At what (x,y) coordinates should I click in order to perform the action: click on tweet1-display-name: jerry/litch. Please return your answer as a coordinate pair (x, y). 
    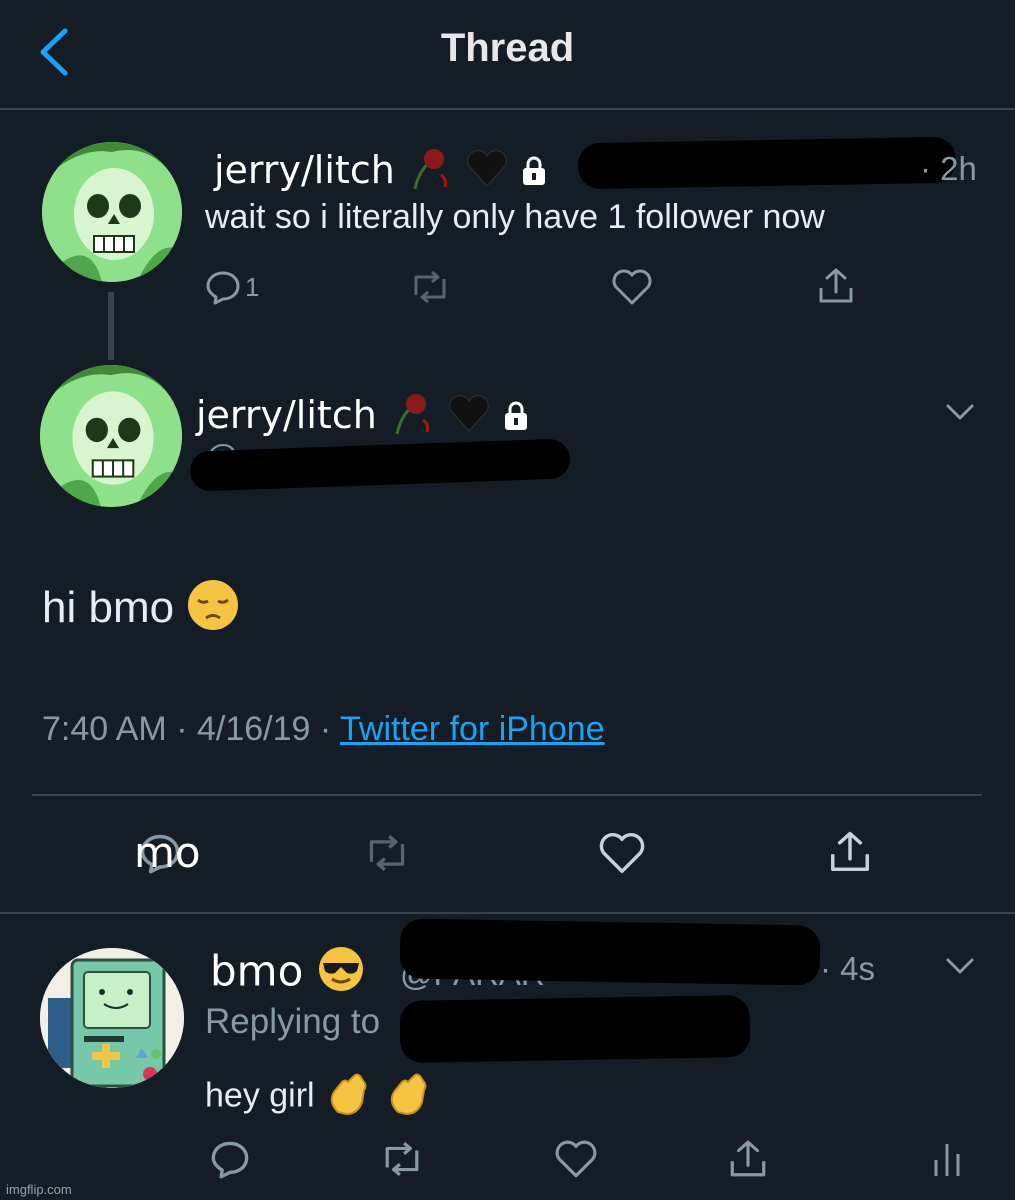
    Looking at the image, I should click on (304, 170).